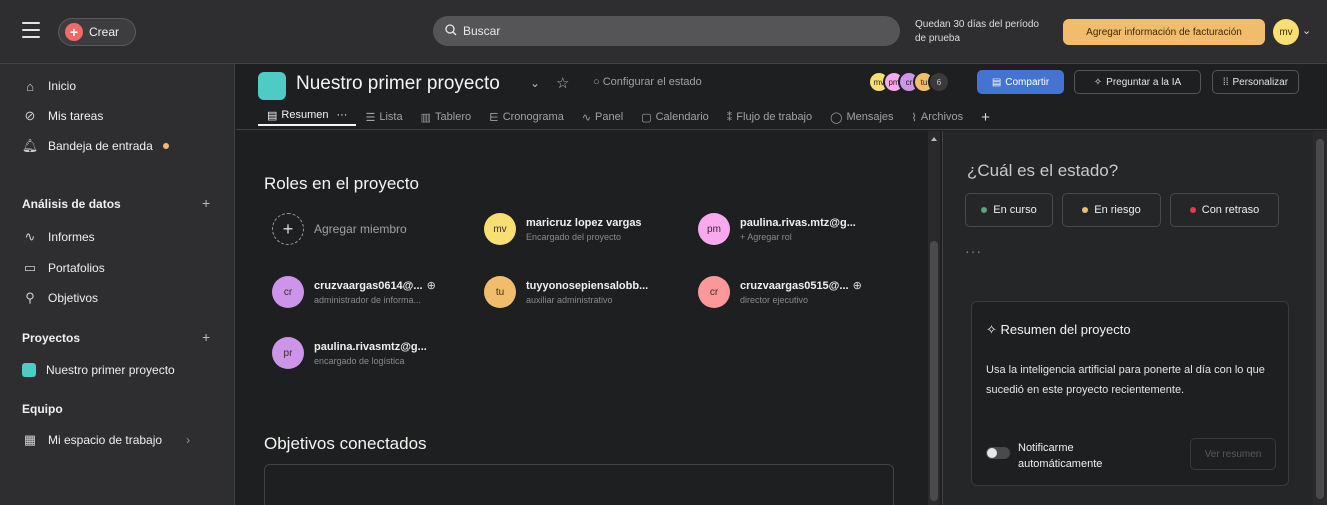 This screenshot has height=505, width=1327. What do you see at coordinates (1225, 82) in the screenshot?
I see `customize-icon: ⁞⁞` at bounding box center [1225, 82].